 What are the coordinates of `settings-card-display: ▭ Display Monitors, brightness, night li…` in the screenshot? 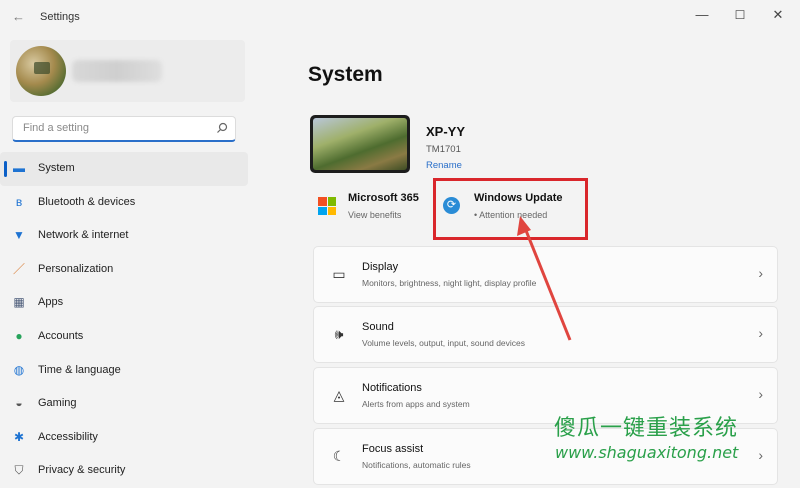 It's located at (545, 274).